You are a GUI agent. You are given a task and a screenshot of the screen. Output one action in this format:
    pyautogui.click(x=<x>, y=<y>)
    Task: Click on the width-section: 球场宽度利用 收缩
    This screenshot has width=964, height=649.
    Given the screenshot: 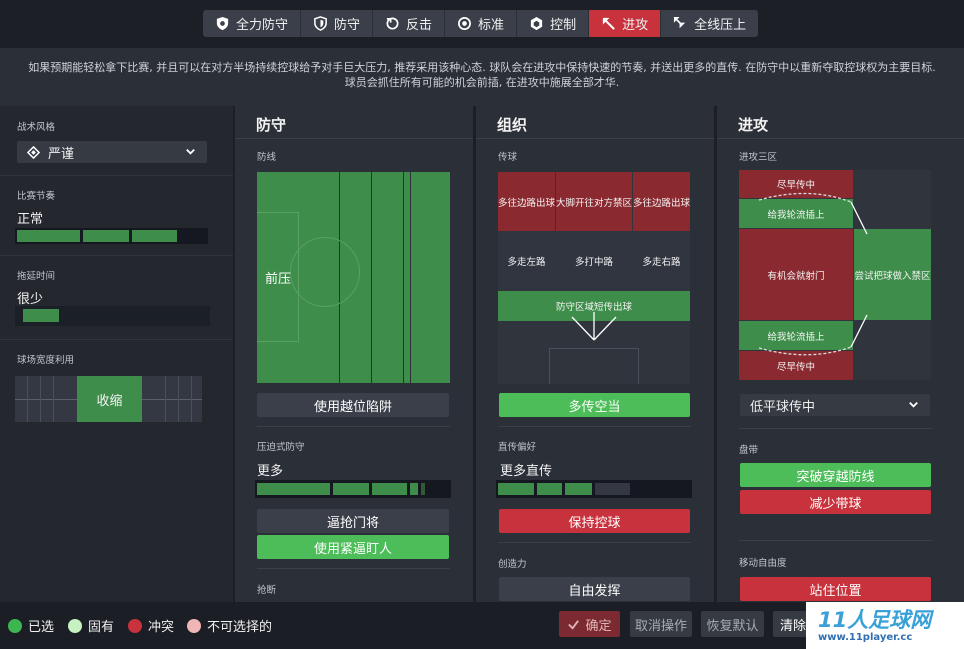 What is the action you would take?
    pyautogui.click(x=116, y=388)
    